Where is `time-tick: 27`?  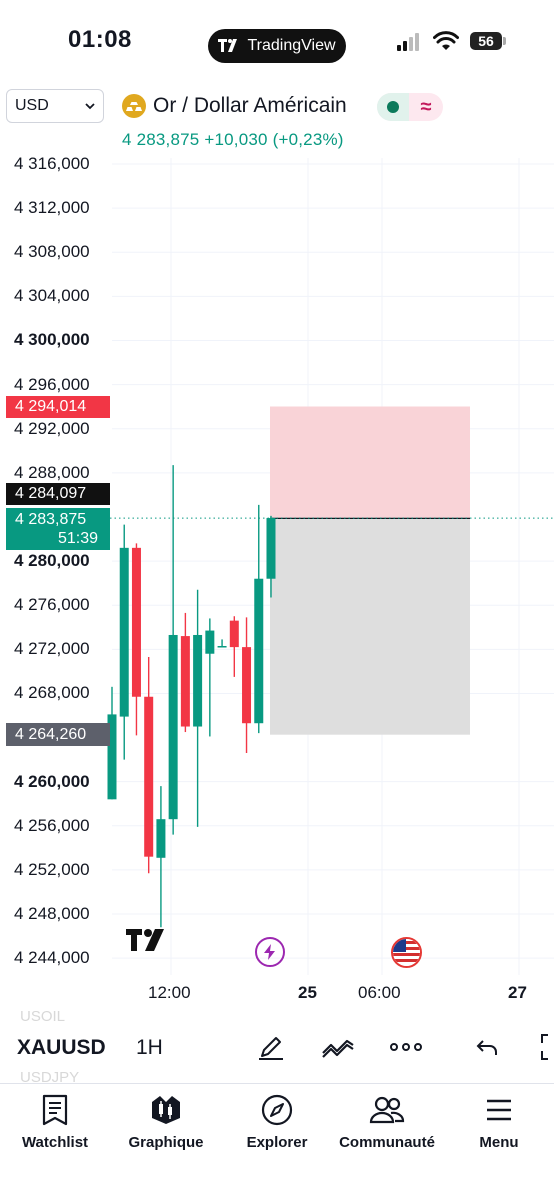 time-tick: 27 is located at coordinates (517, 992).